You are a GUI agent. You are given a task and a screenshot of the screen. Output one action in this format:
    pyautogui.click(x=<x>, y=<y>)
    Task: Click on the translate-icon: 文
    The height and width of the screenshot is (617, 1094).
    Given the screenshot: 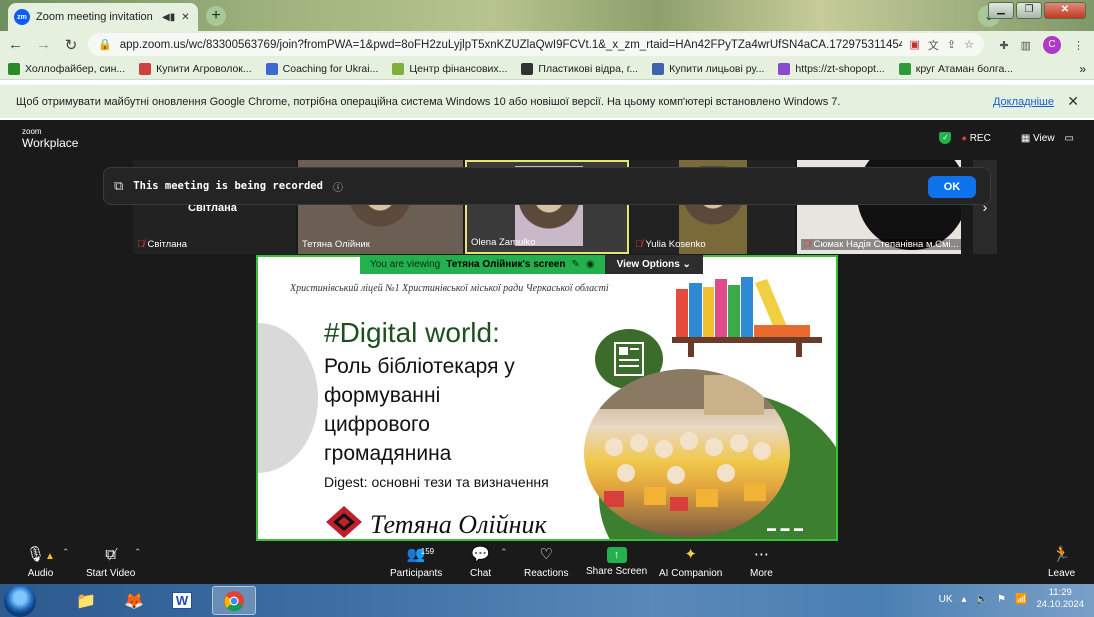 What is the action you would take?
    pyautogui.click(x=933, y=45)
    